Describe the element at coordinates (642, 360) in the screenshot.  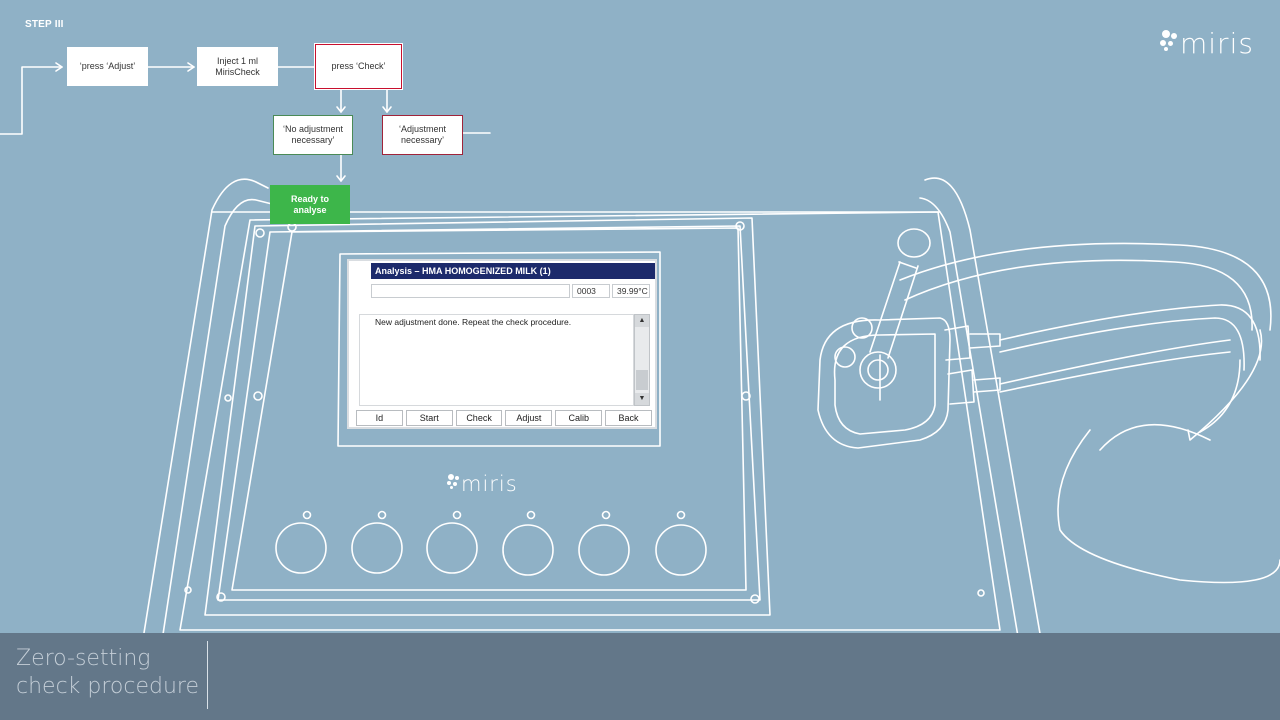
I see `message-scrollbar: ▲ ▼` at that location.